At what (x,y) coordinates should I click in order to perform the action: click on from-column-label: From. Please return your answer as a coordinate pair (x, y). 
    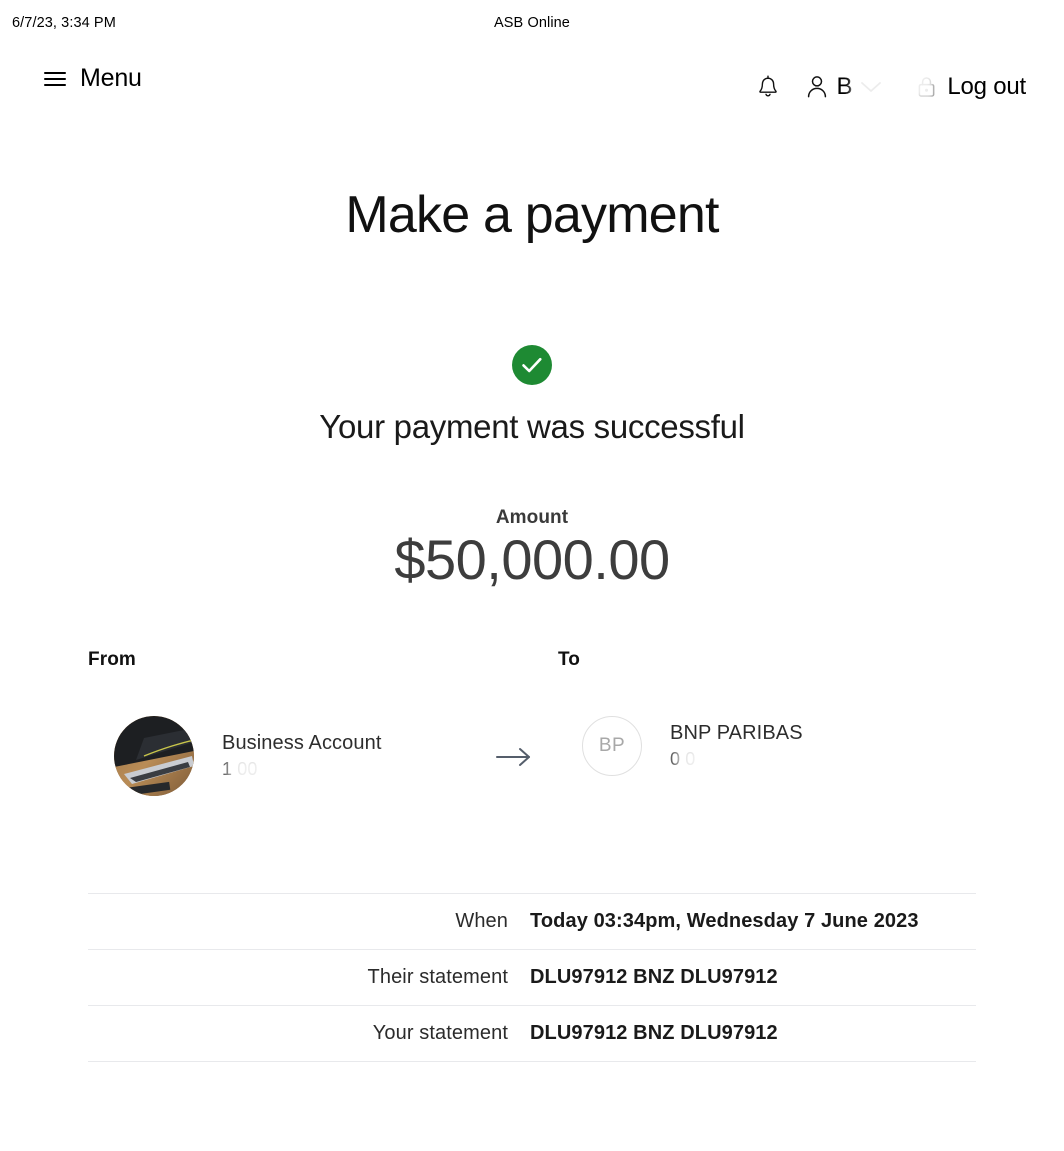
    Looking at the image, I should click on (112, 659).